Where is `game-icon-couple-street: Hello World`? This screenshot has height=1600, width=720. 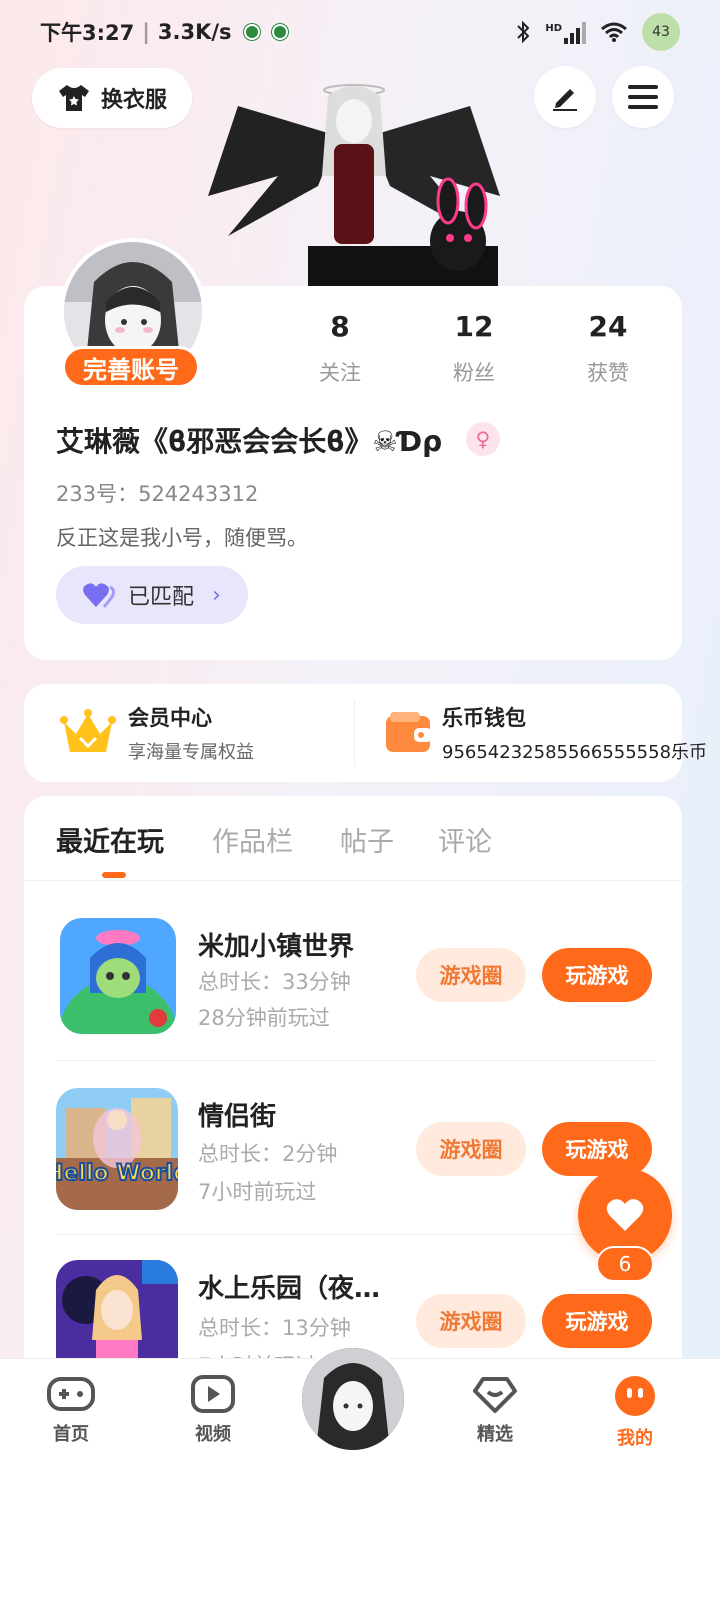
game-icon-couple-street: Hello World is located at coordinates (117, 1149).